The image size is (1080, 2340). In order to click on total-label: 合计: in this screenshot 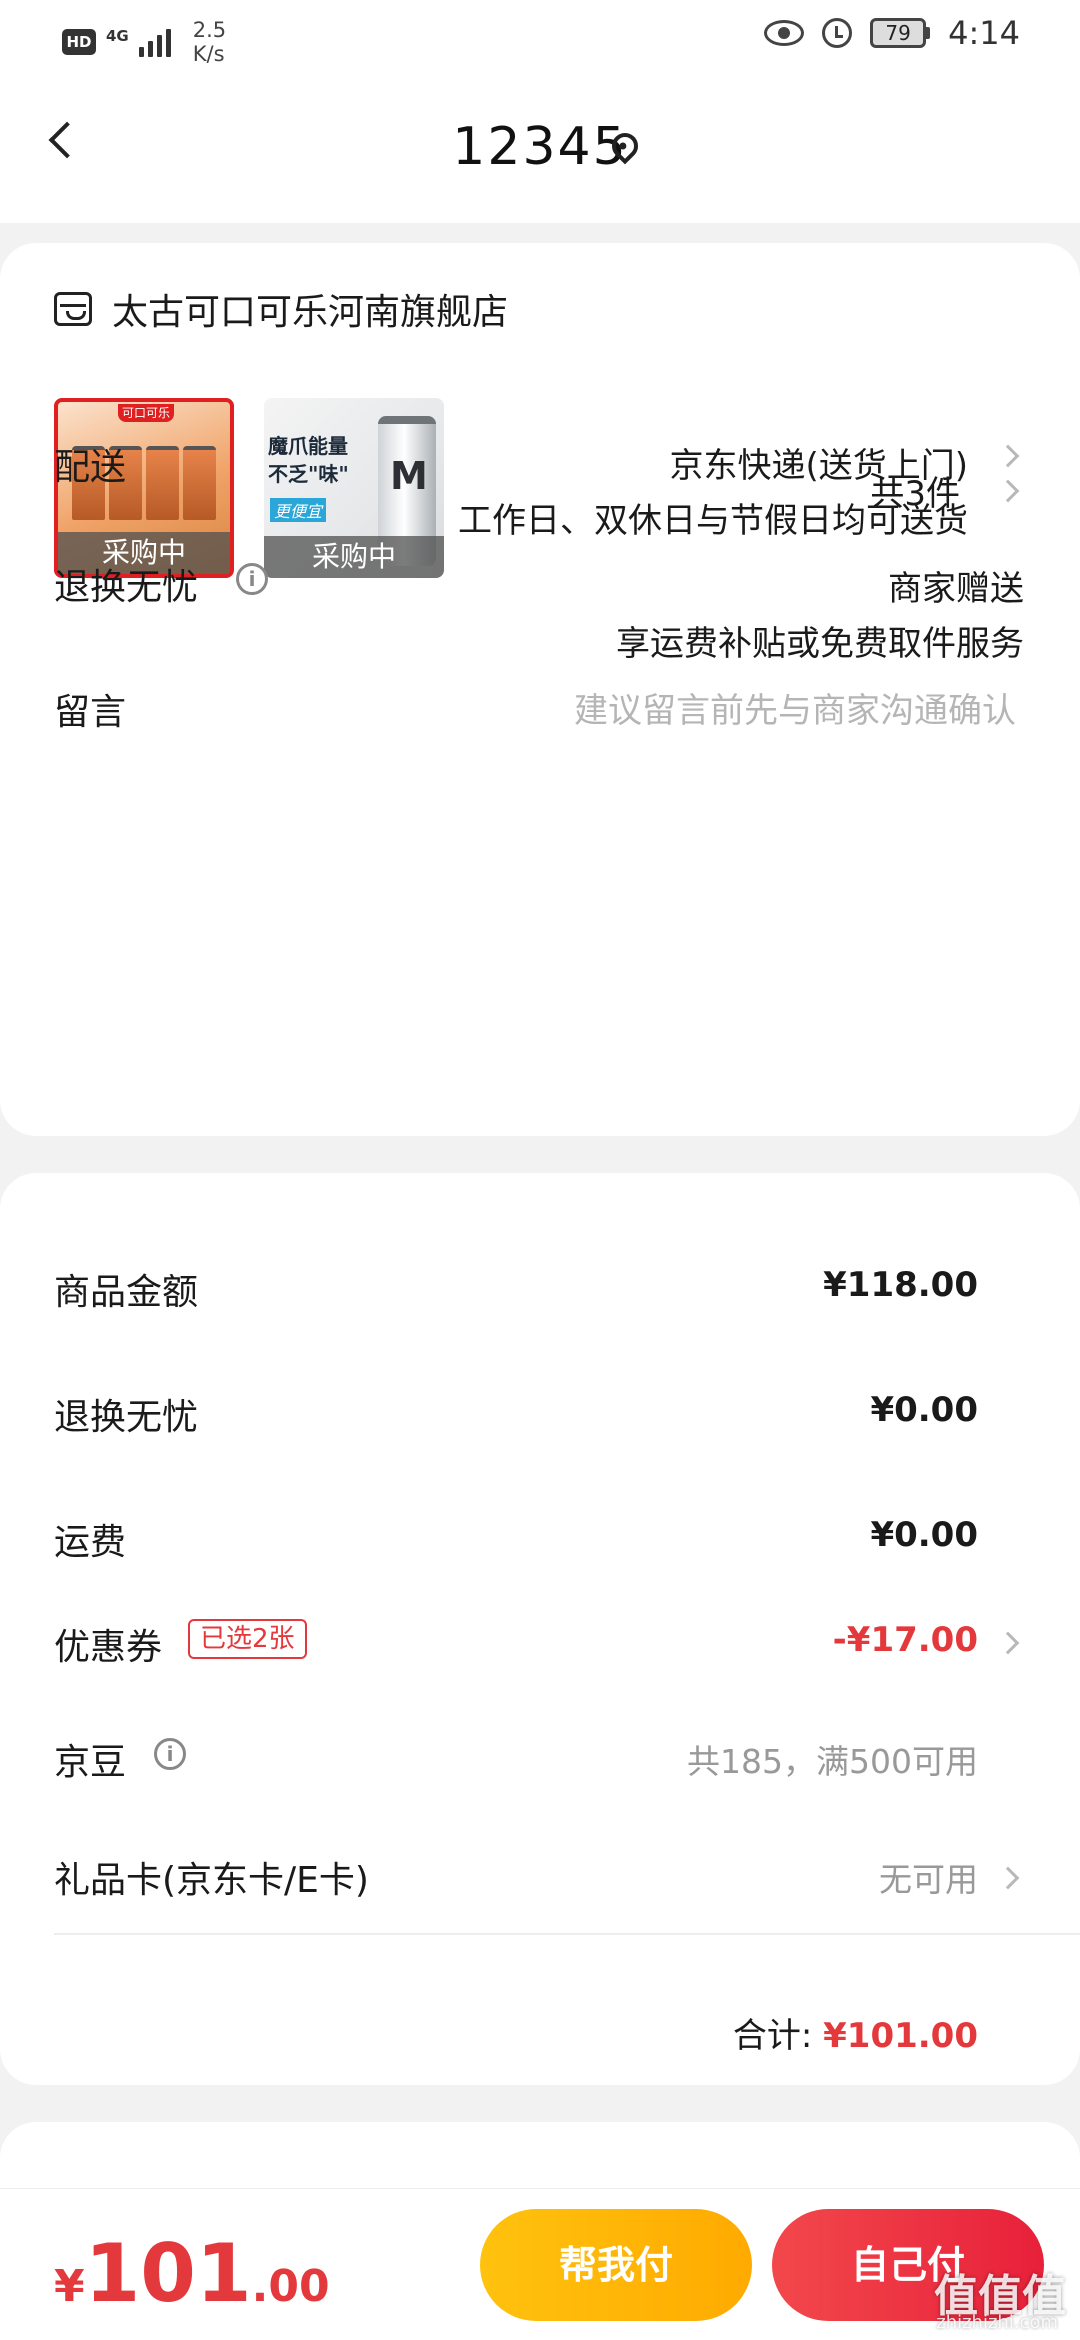, I will do `click(772, 2036)`.